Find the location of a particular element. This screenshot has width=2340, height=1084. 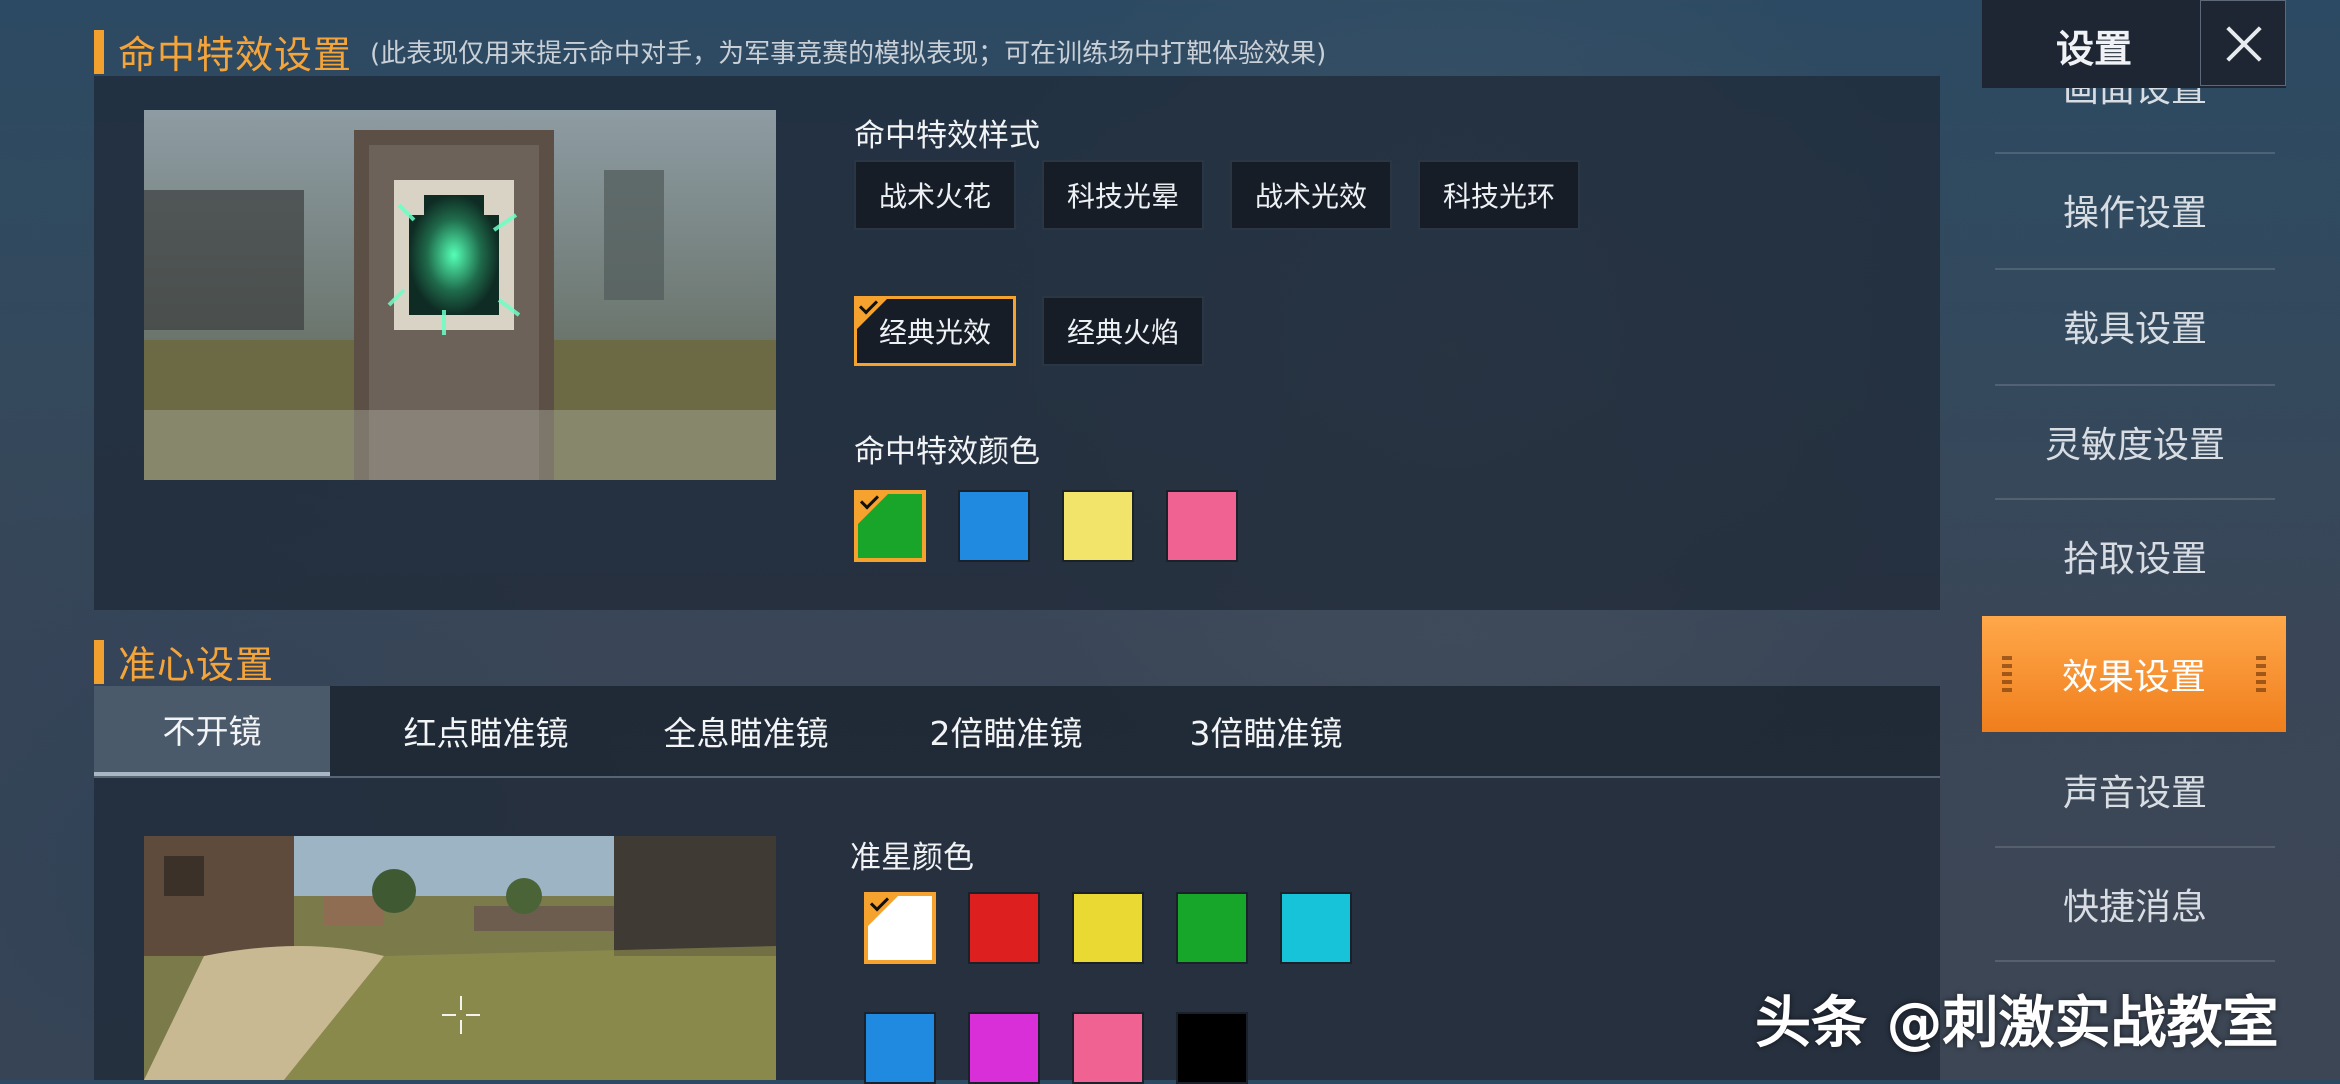

style-option-label: 战术光效 is located at coordinates (1310, 196).